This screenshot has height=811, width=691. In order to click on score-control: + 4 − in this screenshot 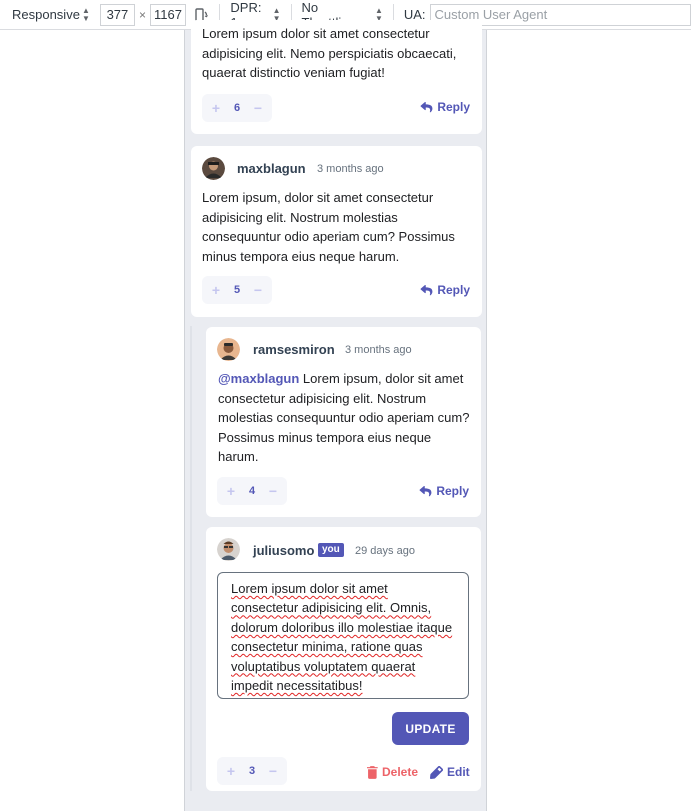, I will do `click(252, 491)`.